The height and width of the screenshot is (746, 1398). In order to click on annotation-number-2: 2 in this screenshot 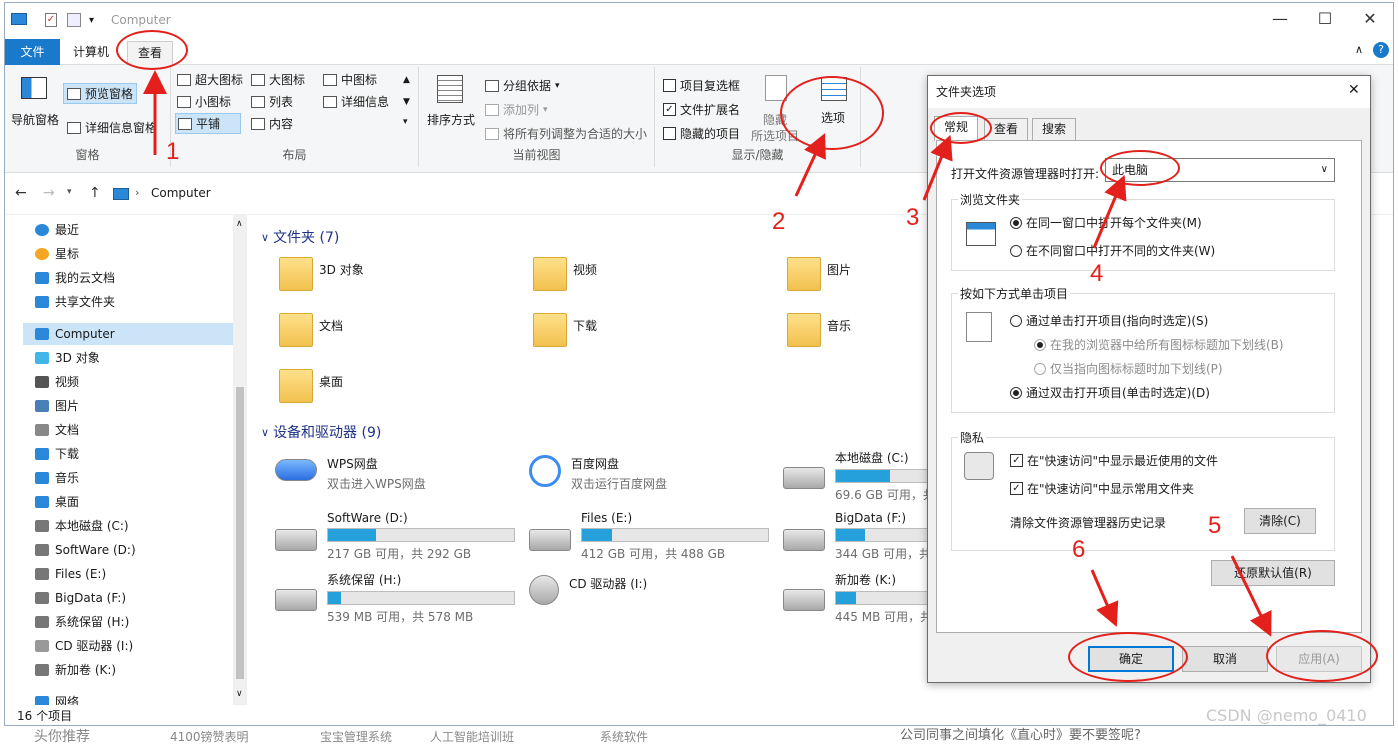, I will do `click(779, 221)`.